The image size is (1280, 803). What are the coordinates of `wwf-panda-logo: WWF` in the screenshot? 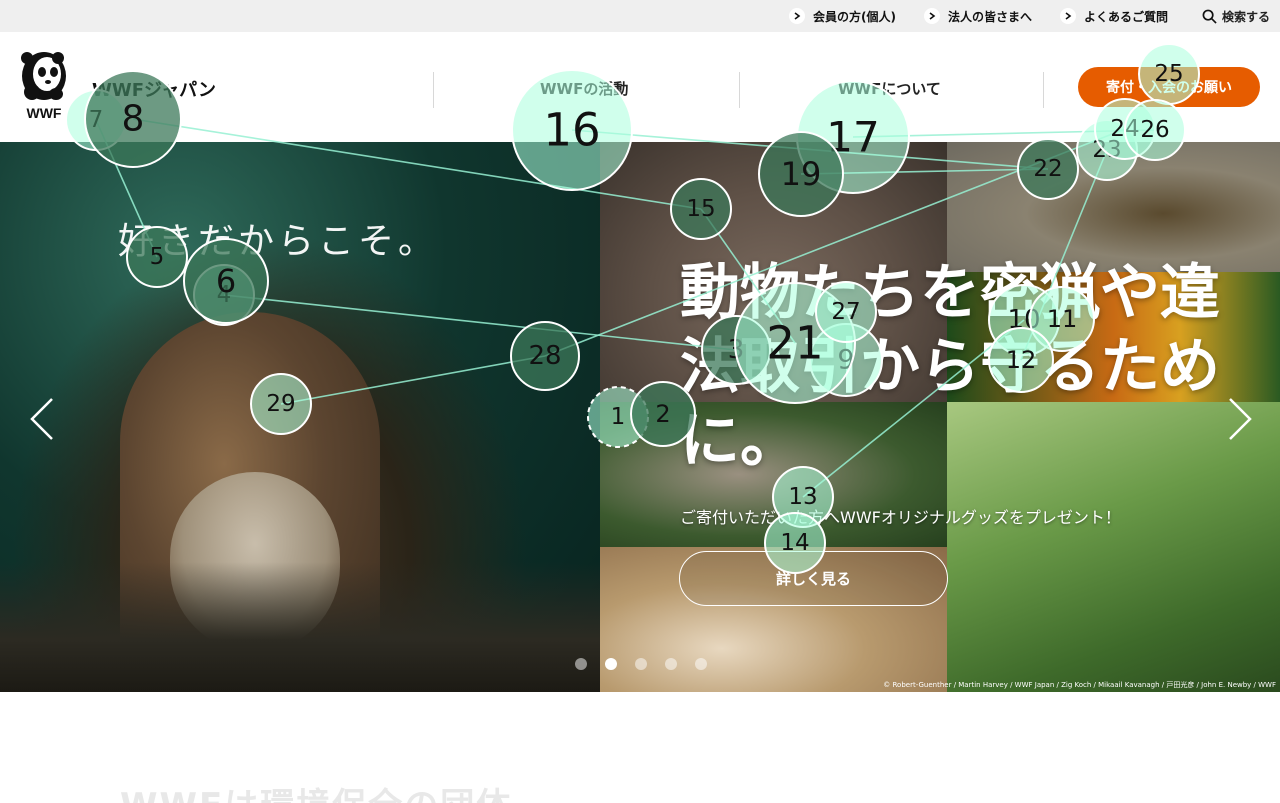 It's located at (44, 86).